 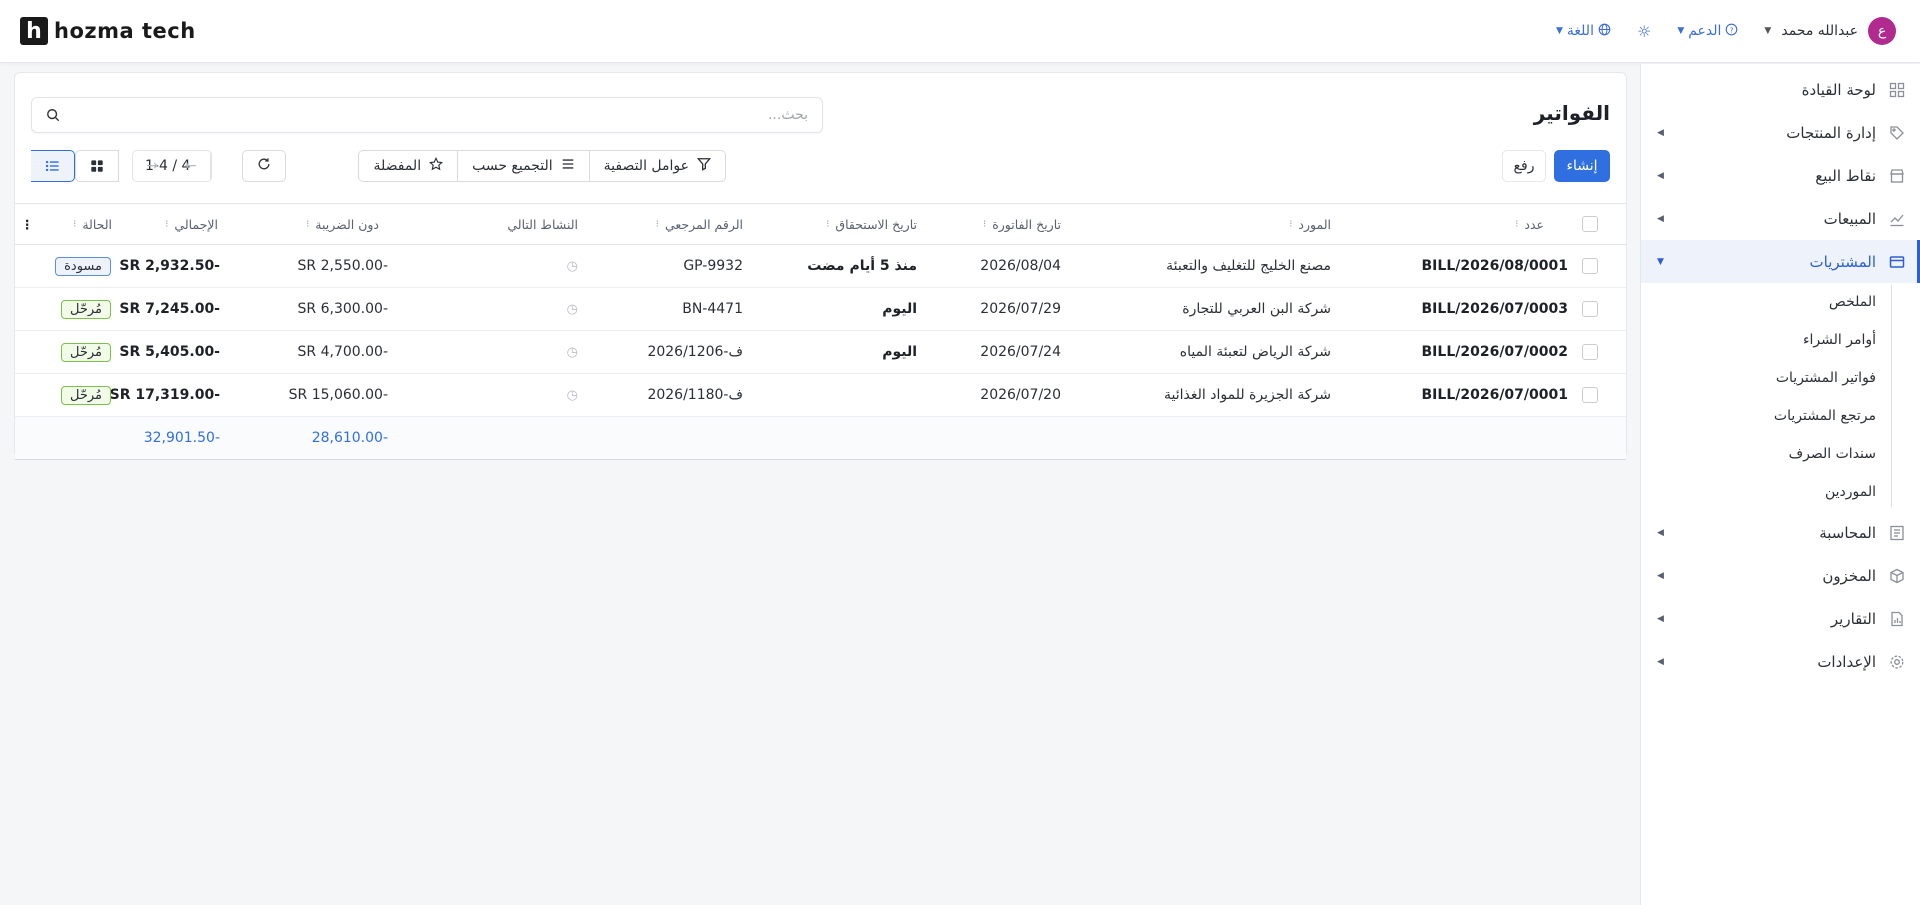 What do you see at coordinates (397, 166) in the screenshot?
I see `favorites-label: المفضلة` at bounding box center [397, 166].